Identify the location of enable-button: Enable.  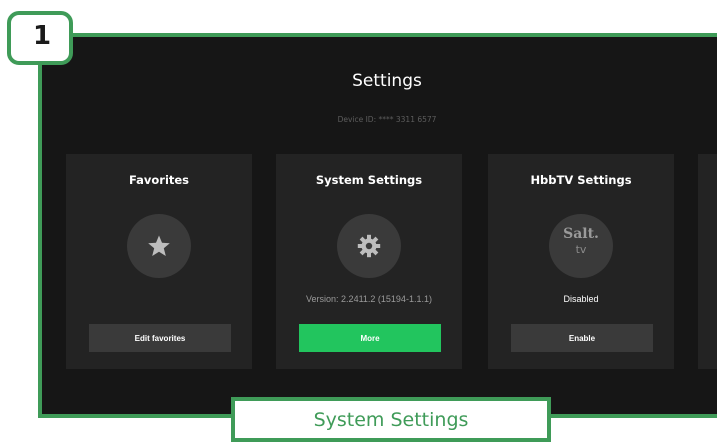
(582, 338).